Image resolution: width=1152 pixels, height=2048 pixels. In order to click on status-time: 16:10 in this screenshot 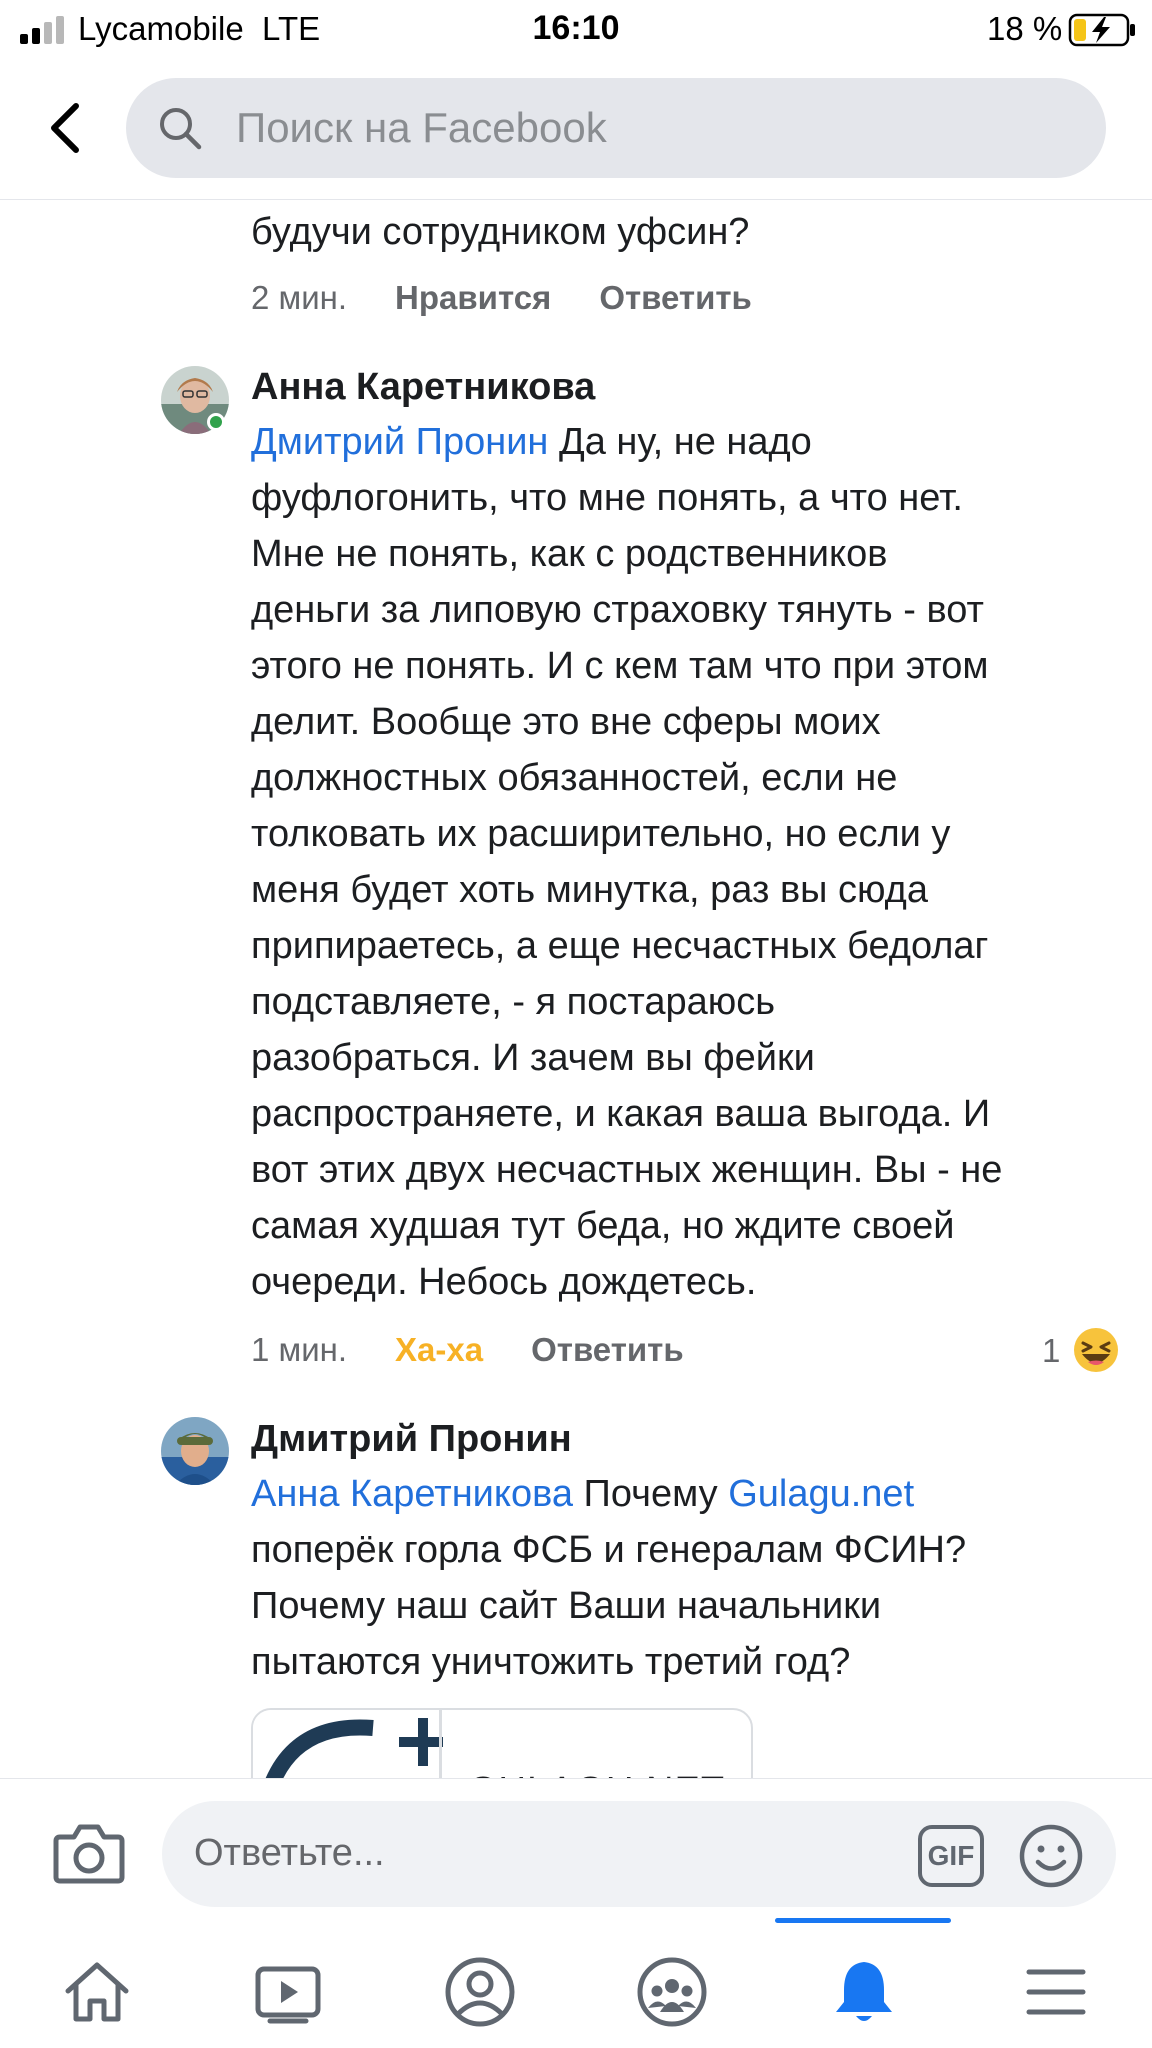, I will do `click(576, 28)`.